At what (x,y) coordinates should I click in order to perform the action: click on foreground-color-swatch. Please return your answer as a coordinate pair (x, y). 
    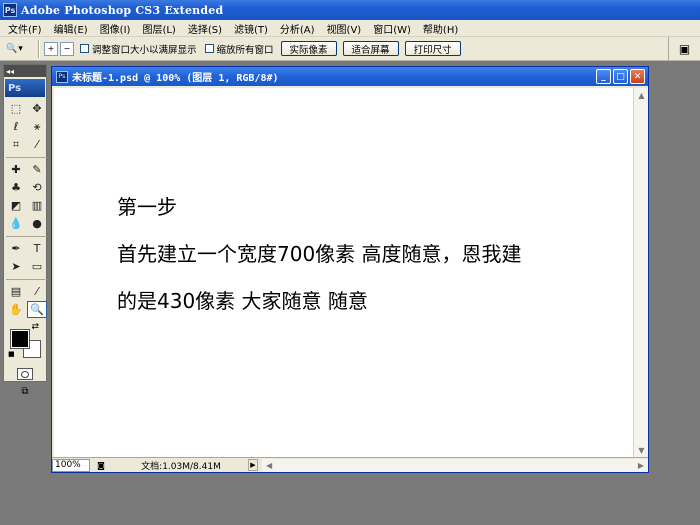
    Looking at the image, I should click on (20, 339).